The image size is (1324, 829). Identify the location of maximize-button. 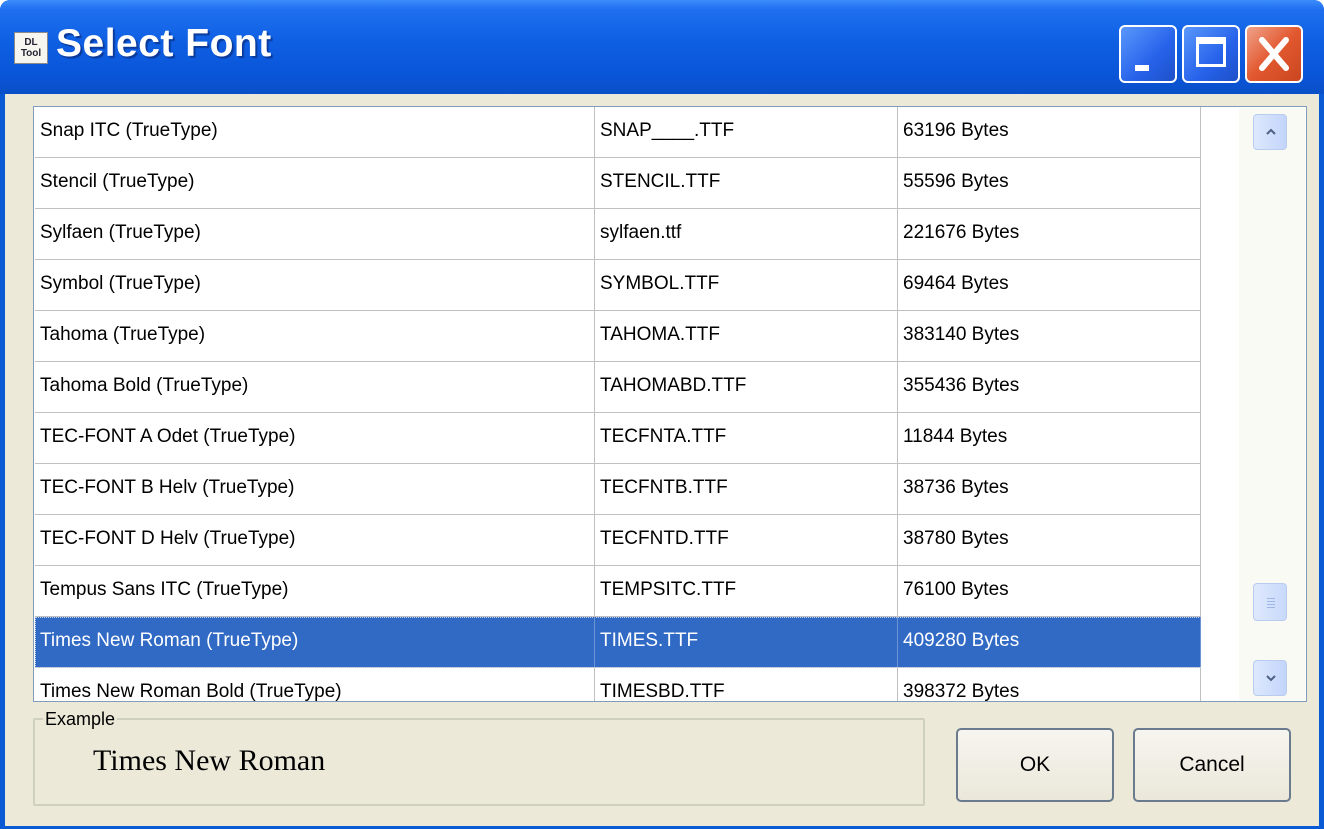
(1211, 54).